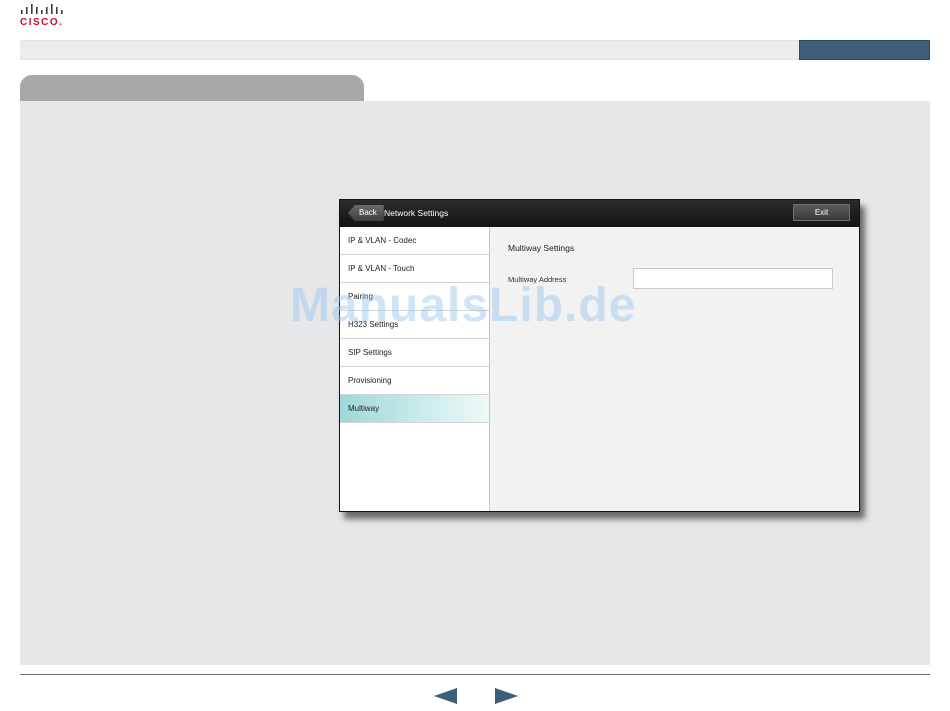 This screenshot has width=950, height=711. Describe the element at coordinates (821, 212) in the screenshot. I see `exit-button: Exit` at that location.